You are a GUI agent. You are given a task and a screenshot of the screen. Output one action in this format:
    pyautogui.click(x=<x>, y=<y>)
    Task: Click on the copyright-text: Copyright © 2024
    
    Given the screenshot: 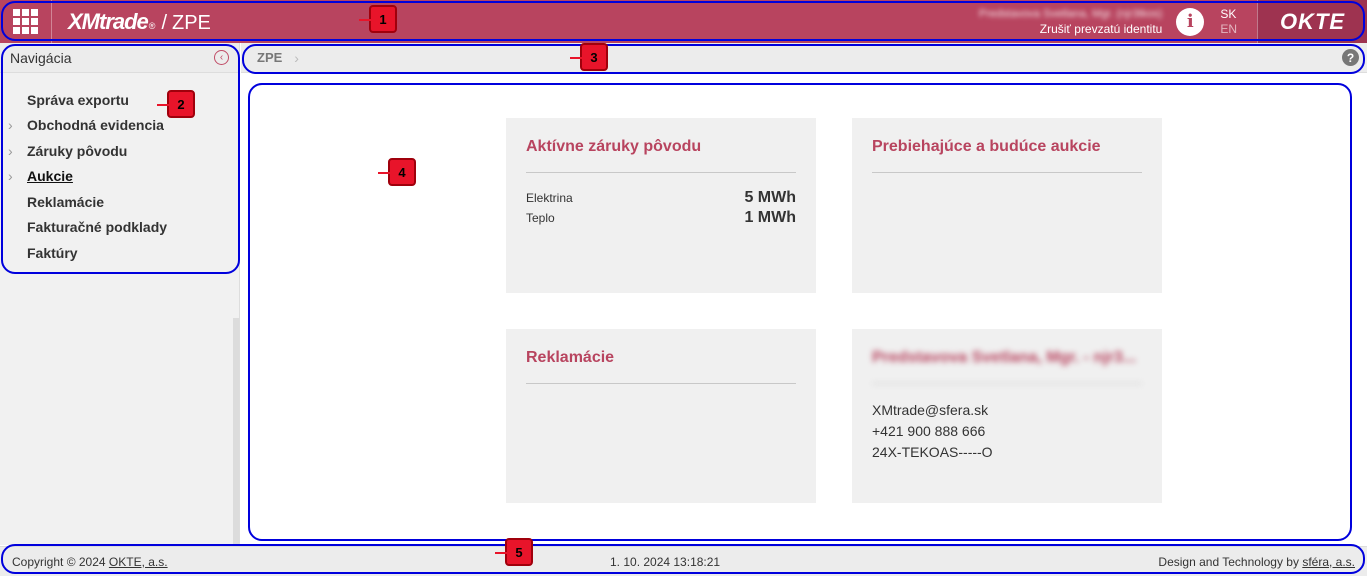 What is the action you would take?
    pyautogui.click(x=59, y=561)
    